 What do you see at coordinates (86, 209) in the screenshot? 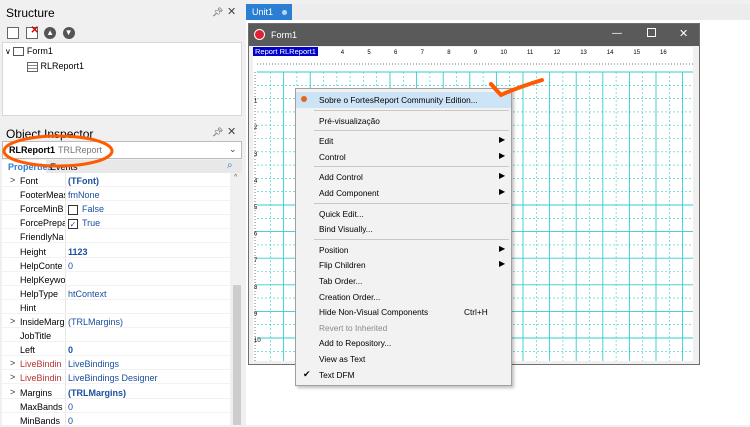
I see `property-value: False` at bounding box center [86, 209].